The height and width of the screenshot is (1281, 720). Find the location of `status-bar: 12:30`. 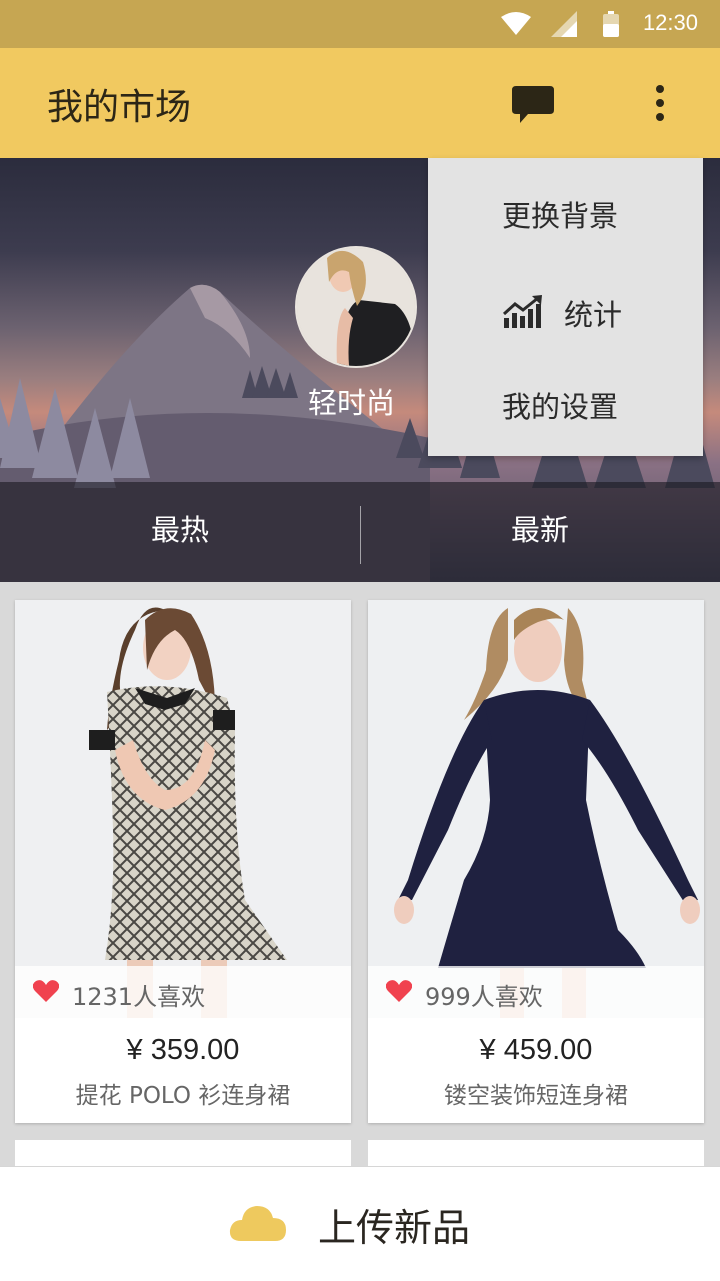

status-bar: 12:30 is located at coordinates (360, 24).